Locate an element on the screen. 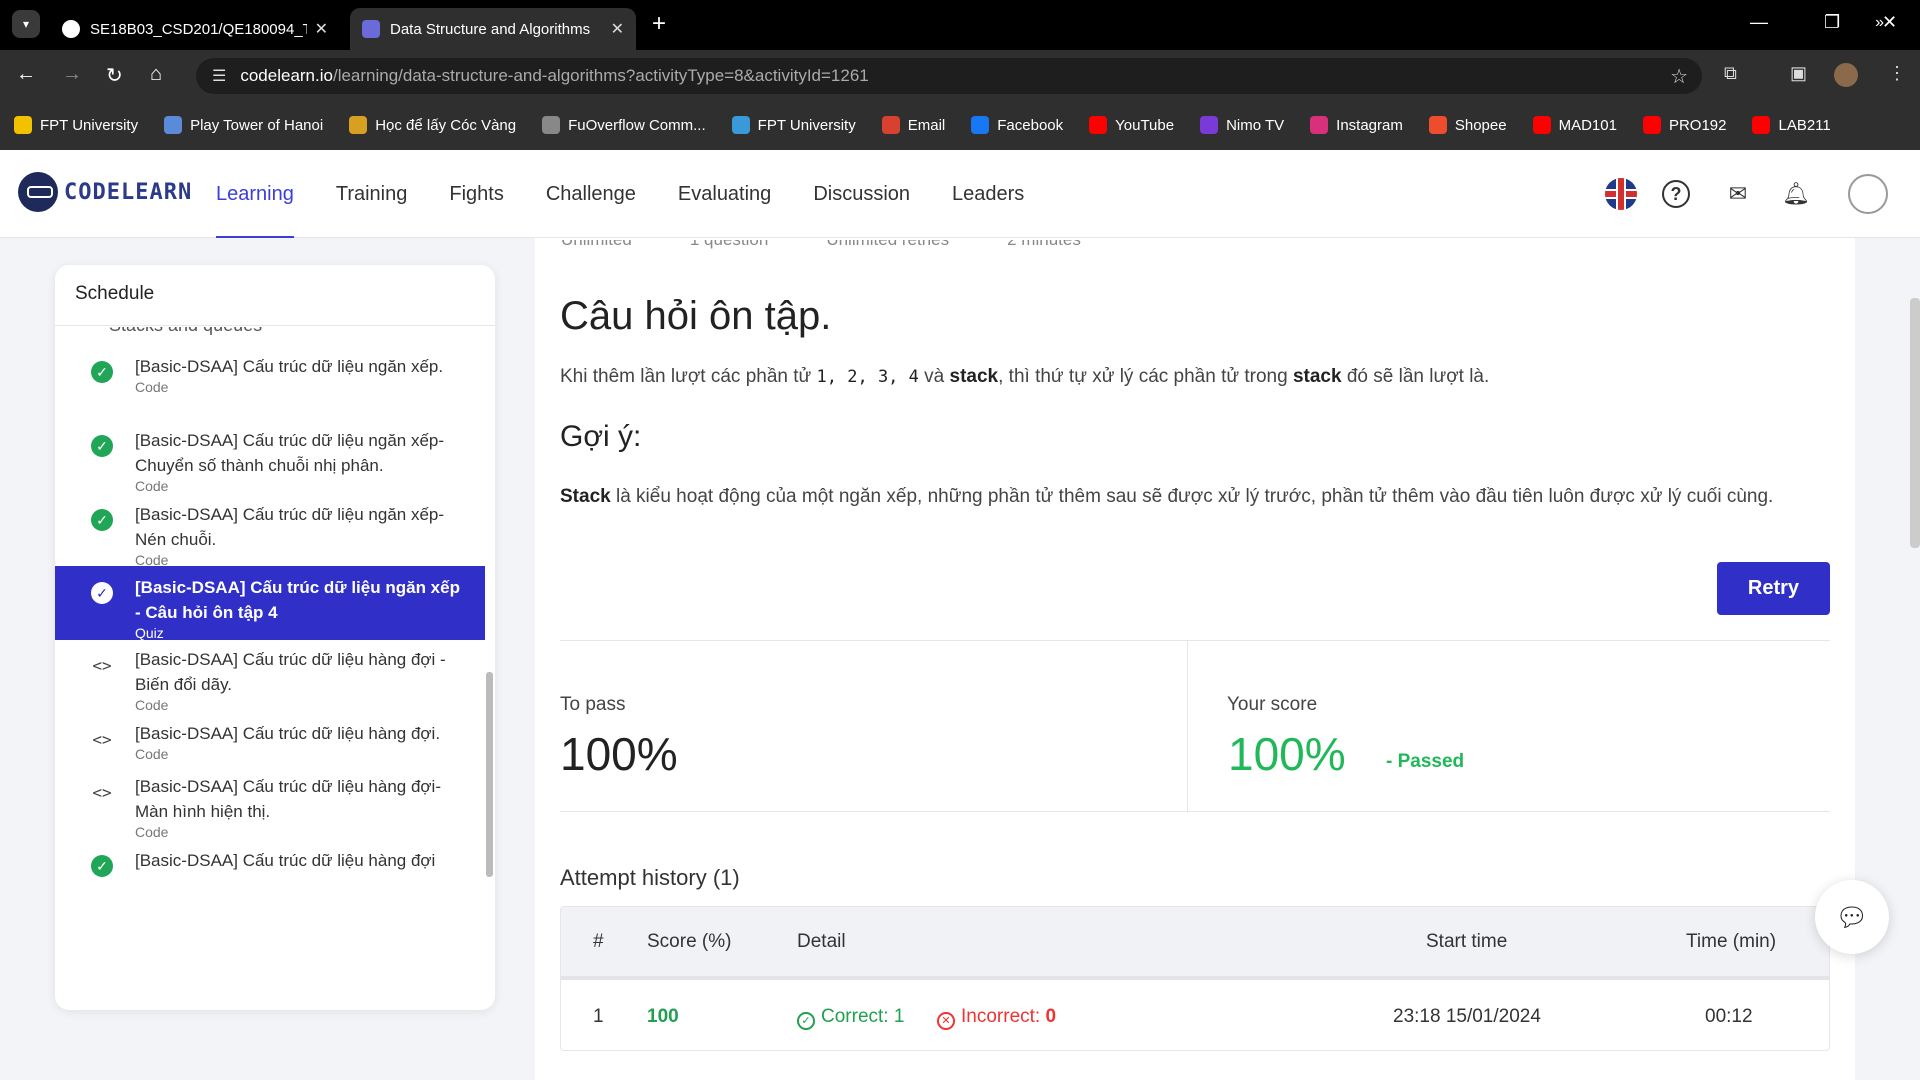 The width and height of the screenshot is (1920, 1080). row-time: 00:12 is located at coordinates (1729, 1016).